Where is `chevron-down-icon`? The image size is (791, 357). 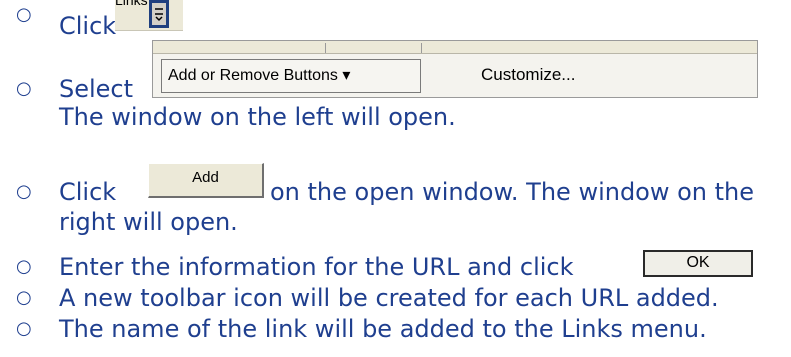 chevron-down-icon is located at coordinates (159, 15).